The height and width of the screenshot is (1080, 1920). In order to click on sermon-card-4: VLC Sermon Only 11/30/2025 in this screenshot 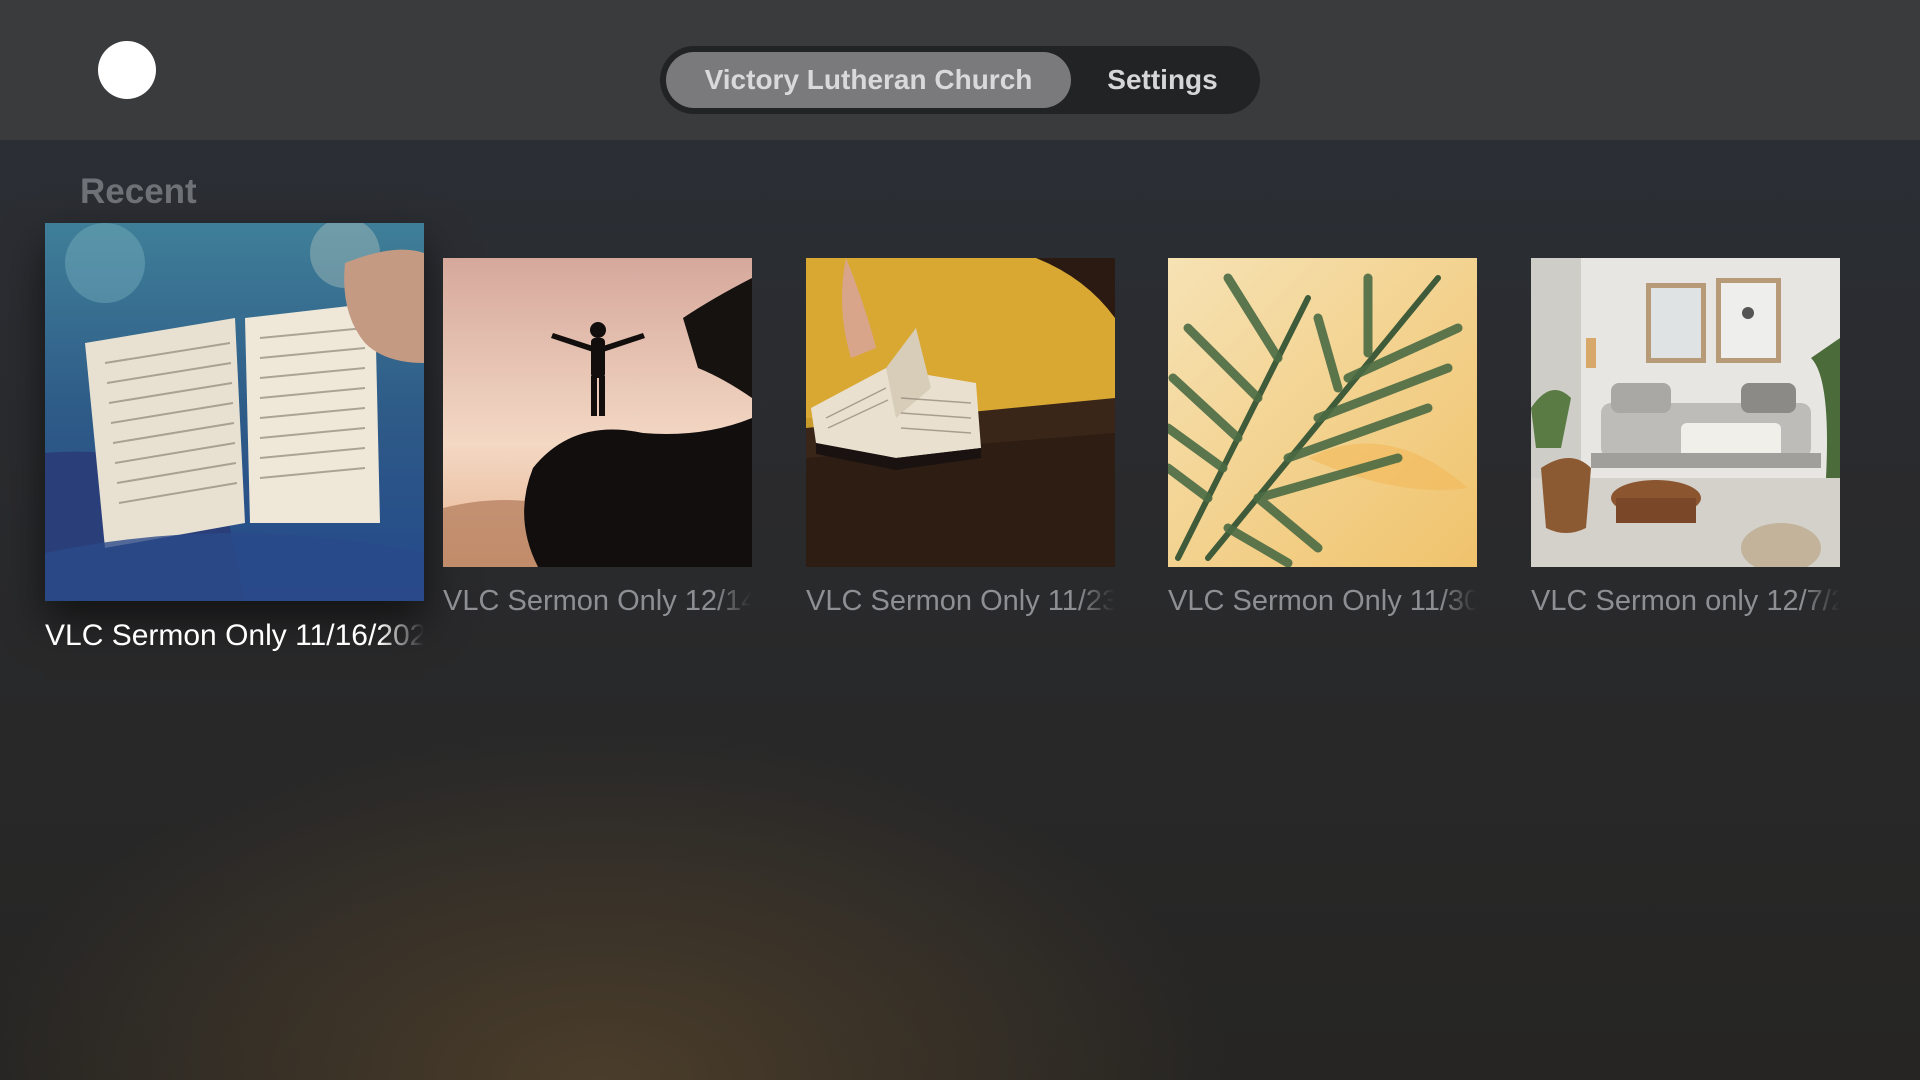, I will do `click(1322, 438)`.